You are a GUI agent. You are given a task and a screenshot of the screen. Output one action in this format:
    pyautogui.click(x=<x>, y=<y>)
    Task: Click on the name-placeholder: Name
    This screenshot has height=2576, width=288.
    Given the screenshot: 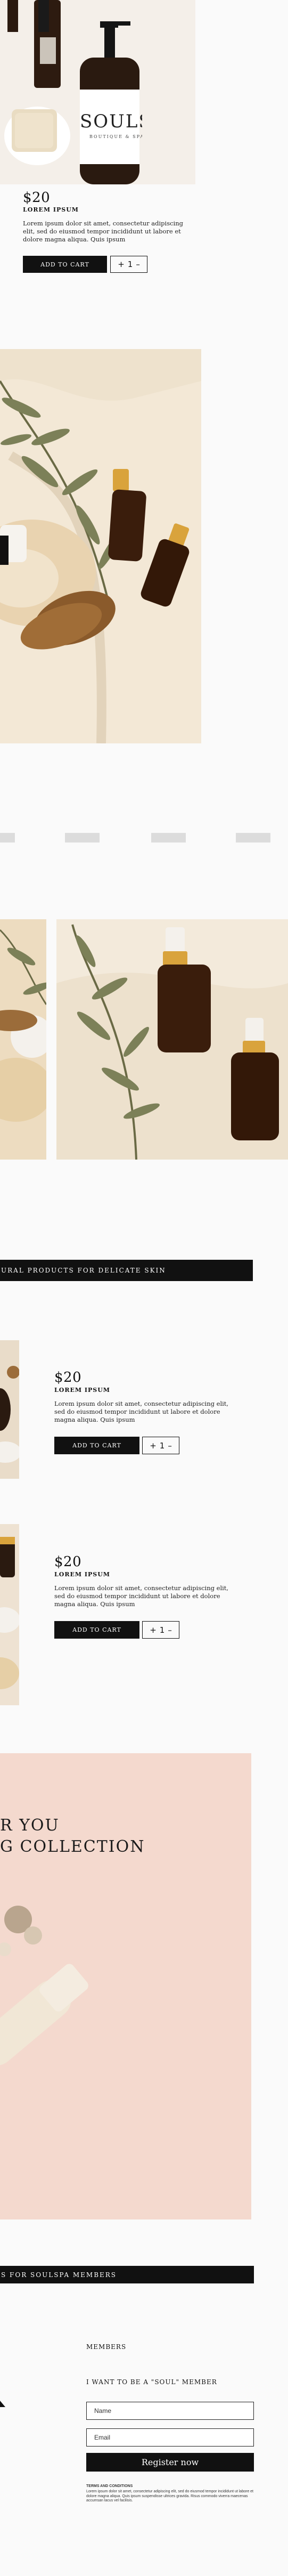 What is the action you would take?
    pyautogui.click(x=103, y=2411)
    